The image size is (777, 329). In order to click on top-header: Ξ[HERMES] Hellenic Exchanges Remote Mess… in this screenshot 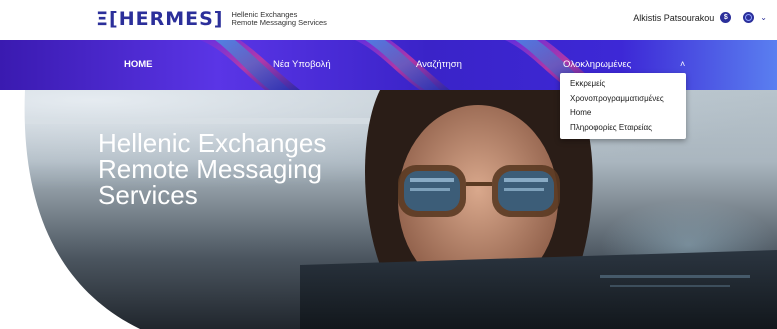, I will do `click(388, 20)`.